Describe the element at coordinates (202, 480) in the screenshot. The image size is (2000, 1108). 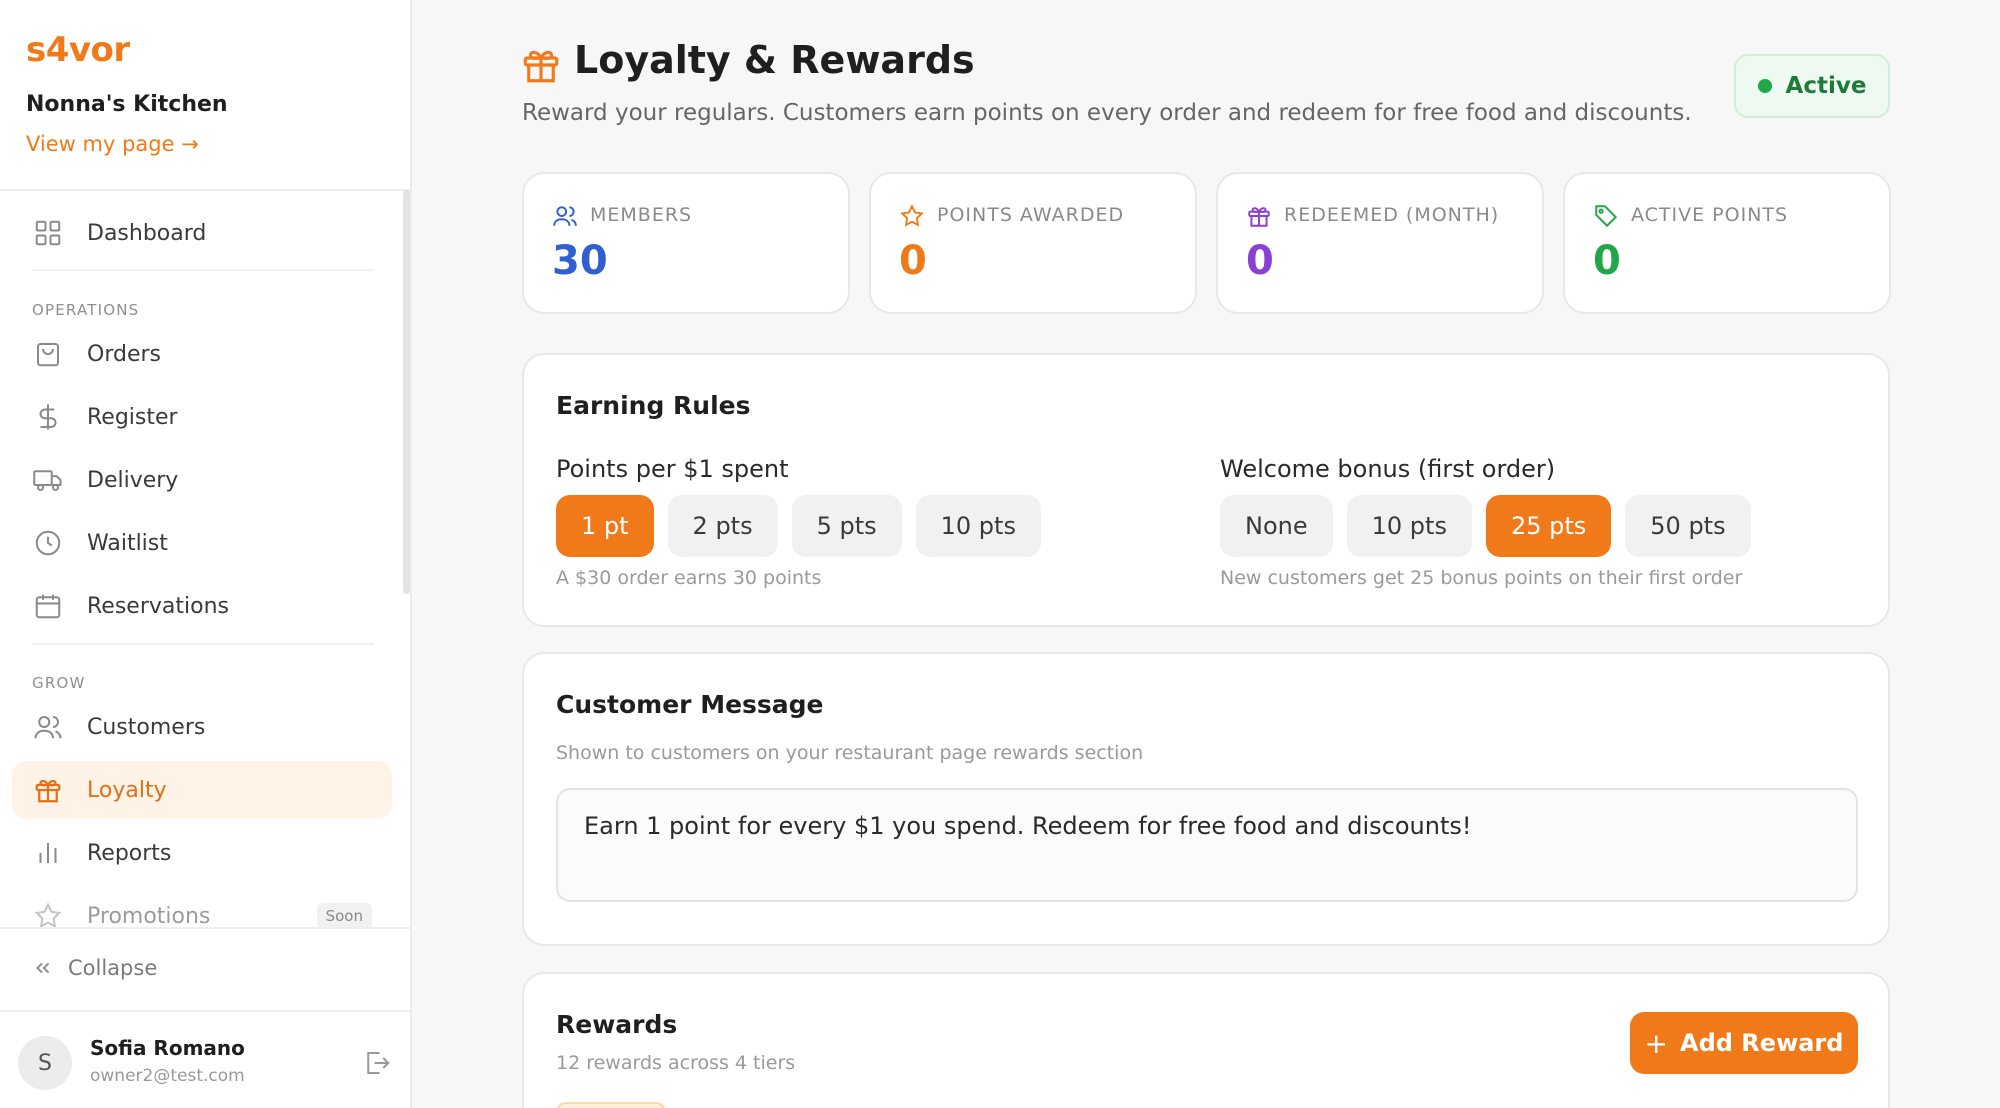
I see `sidebar-item-delivery: Delivery` at that location.